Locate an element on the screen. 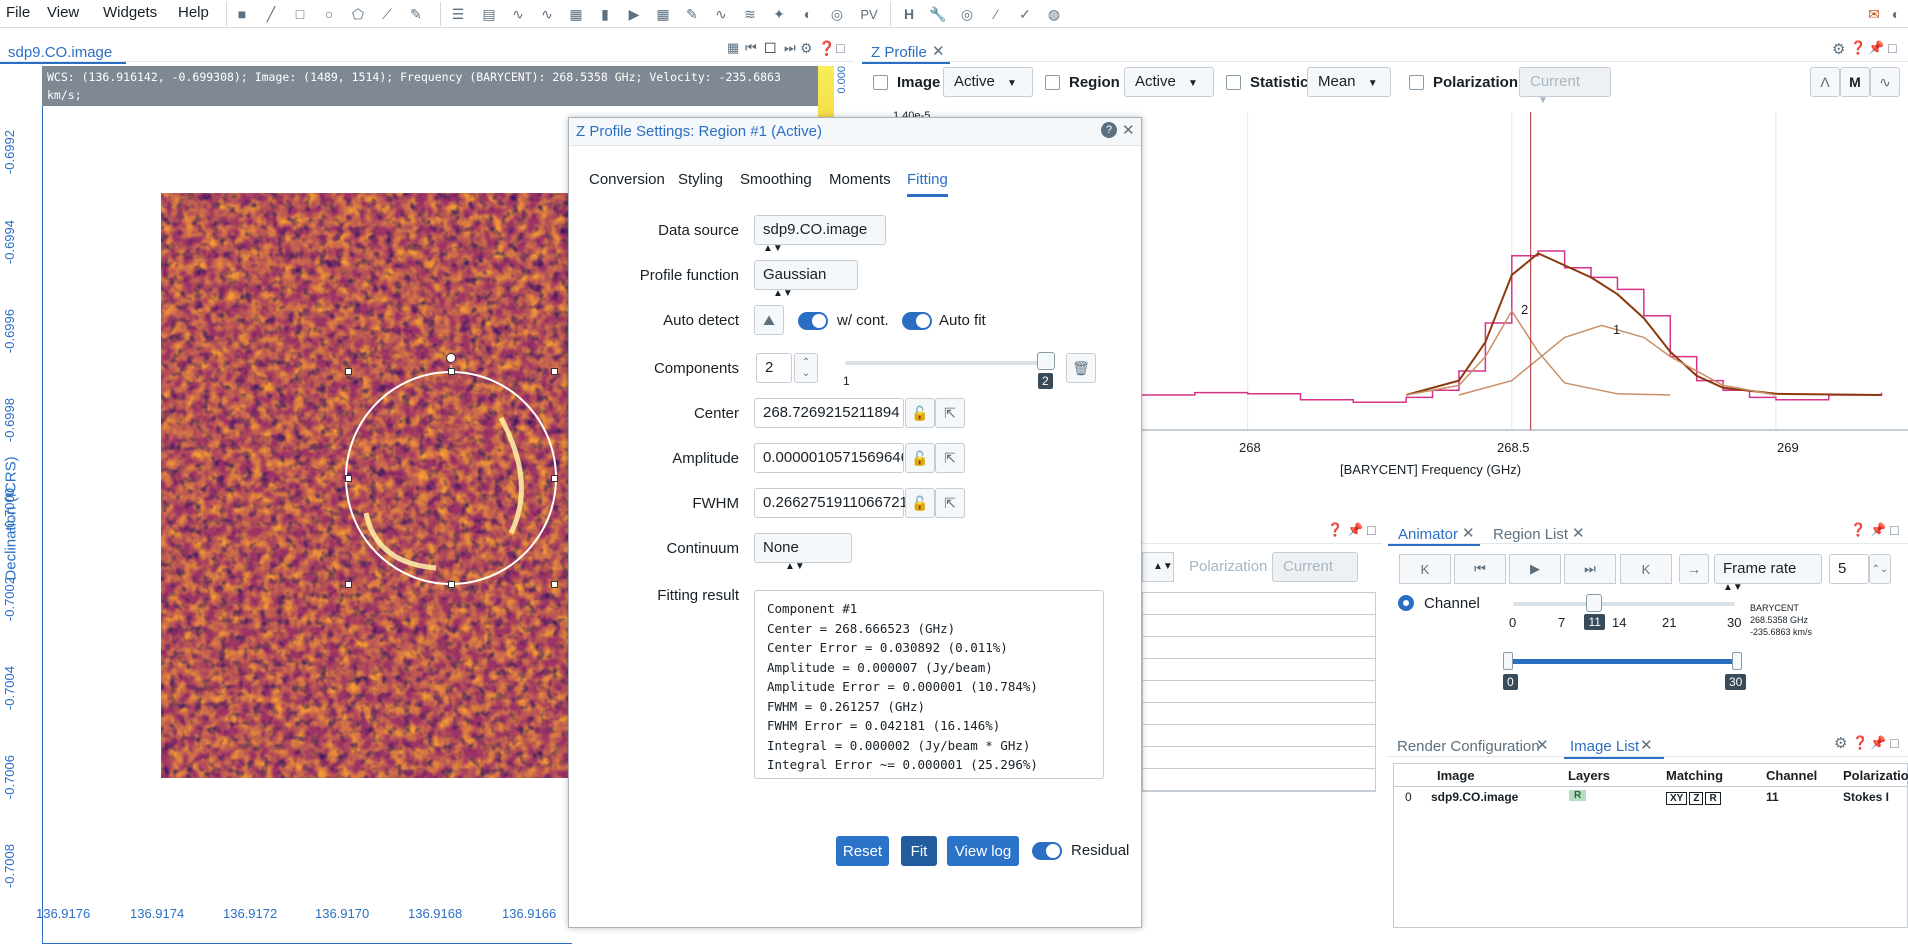  frame-rate-stepper: ⌃⌄ is located at coordinates (1880, 569).